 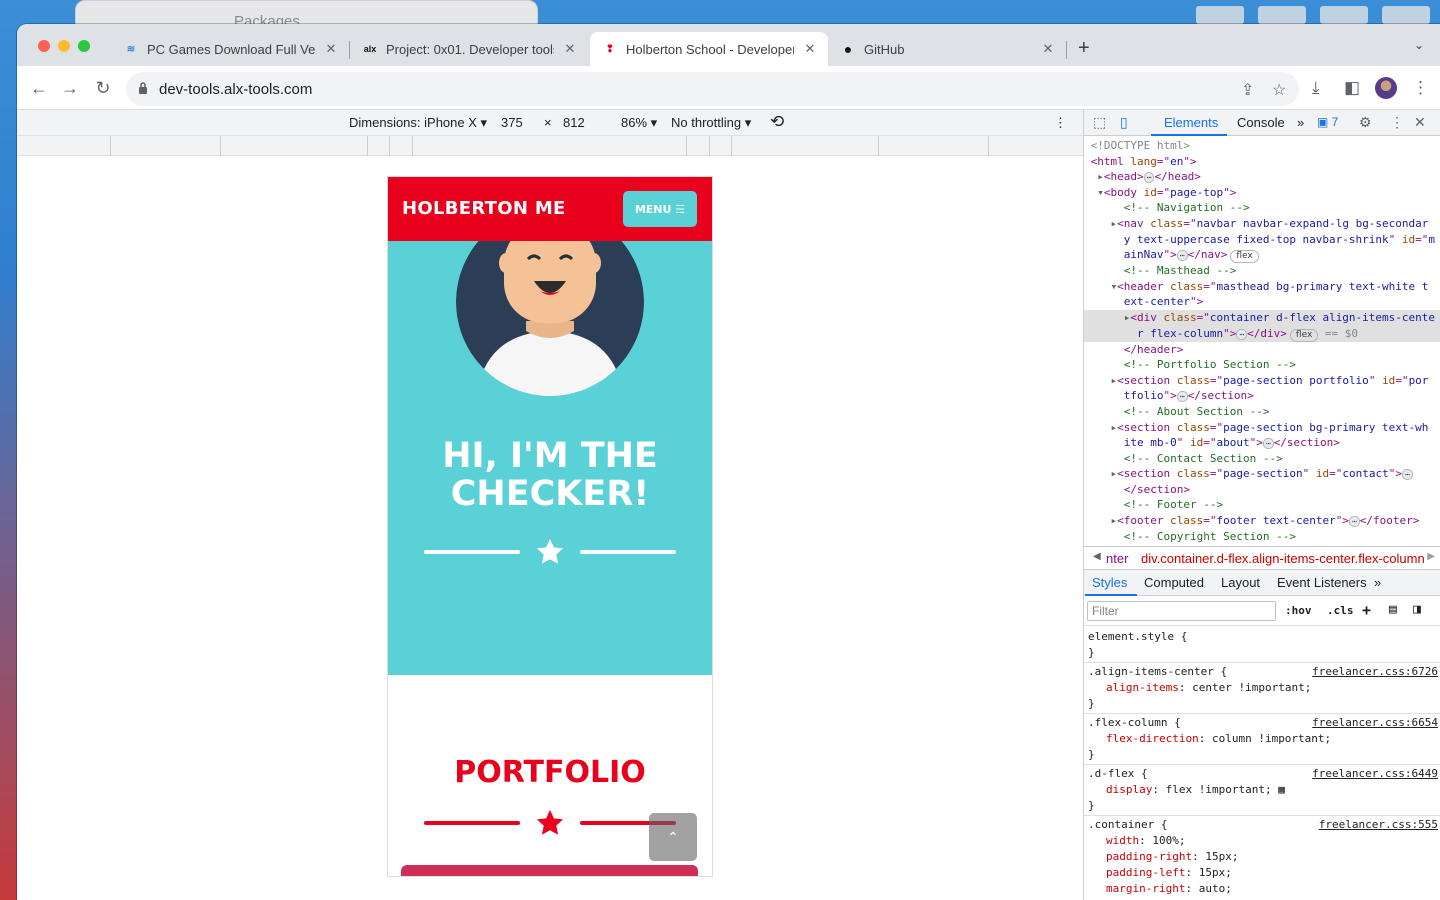 I want to click on css-declaration: padding-right: 15px;, so click(x=1263, y=857).